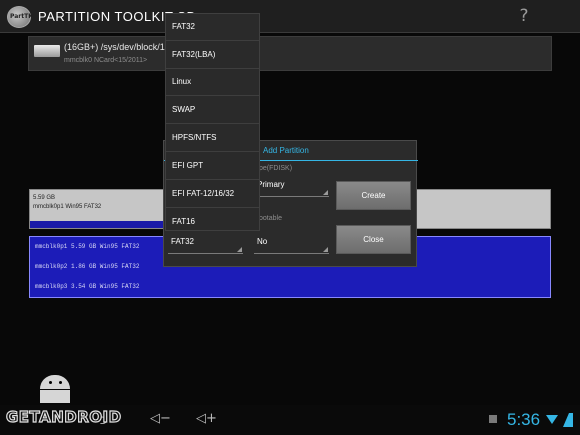 The width and height of the screenshot is (580, 435). I want to click on partition-type-value: Primary, so click(271, 184).